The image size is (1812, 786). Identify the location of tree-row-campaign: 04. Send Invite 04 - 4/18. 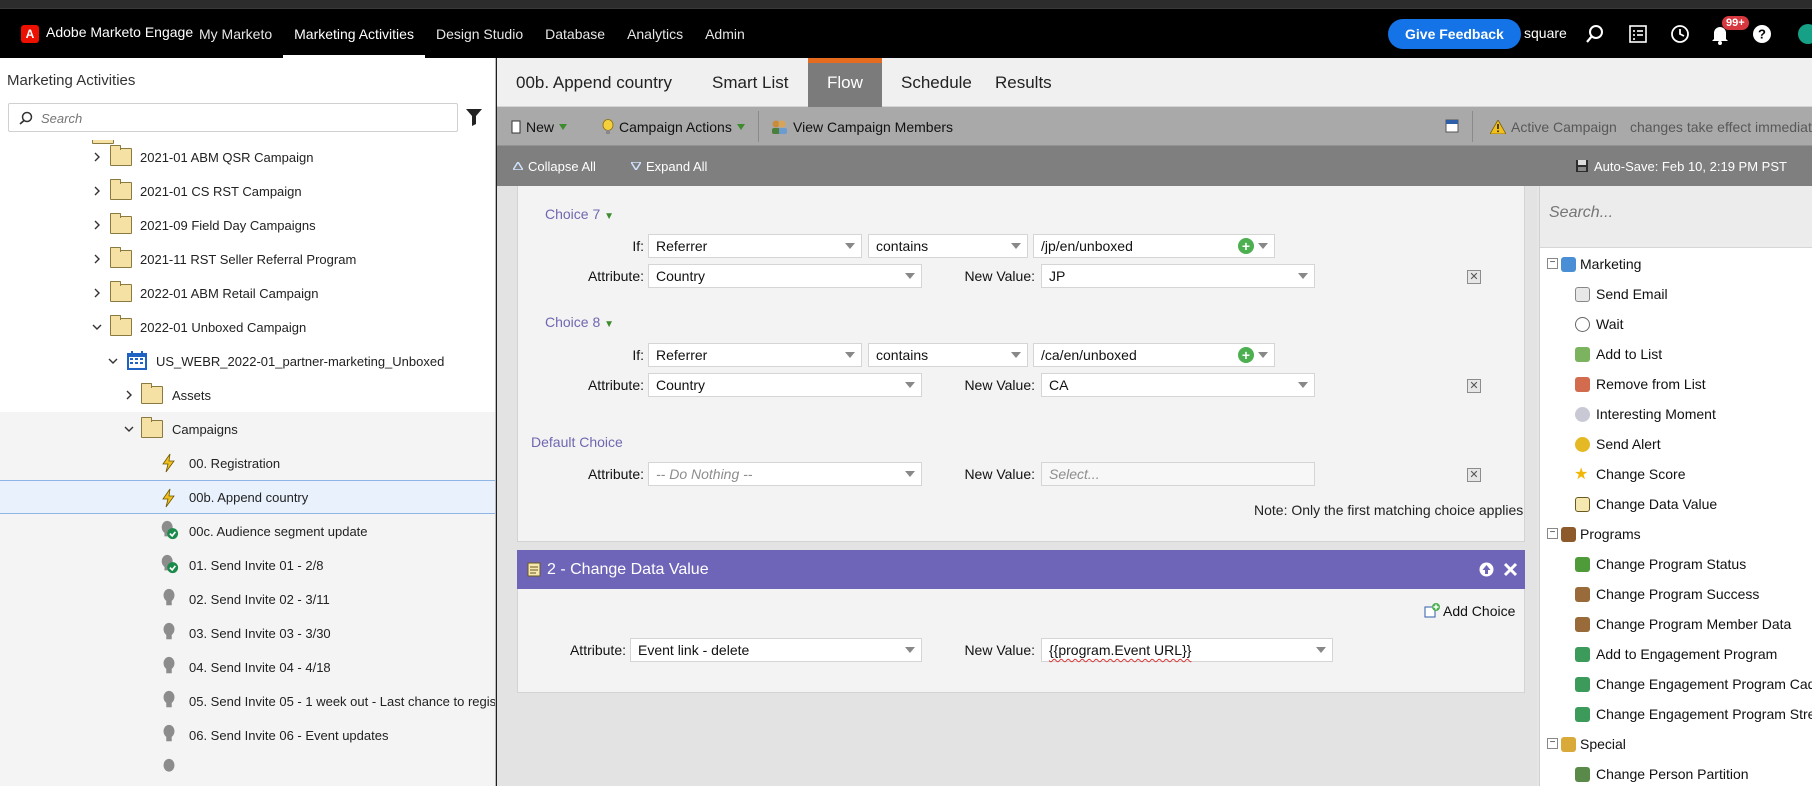
(247, 667).